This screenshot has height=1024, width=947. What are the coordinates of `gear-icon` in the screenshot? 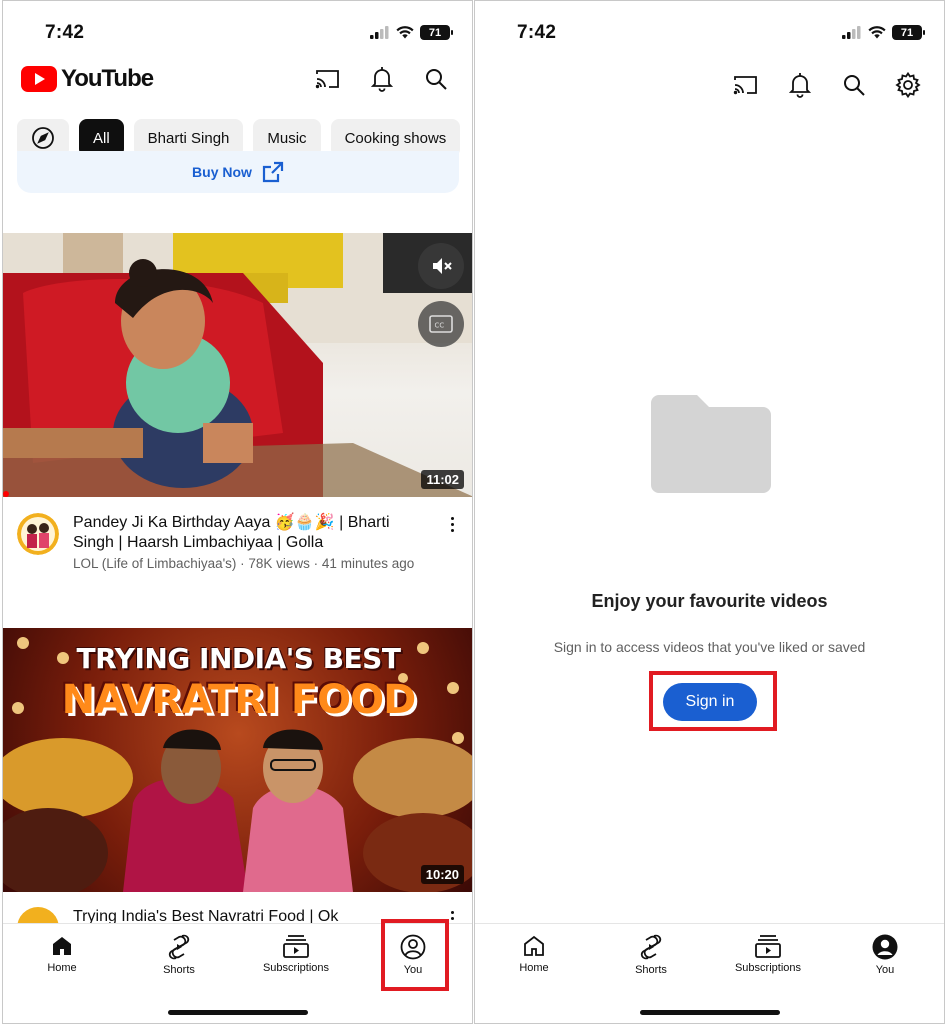 It's located at (908, 85).